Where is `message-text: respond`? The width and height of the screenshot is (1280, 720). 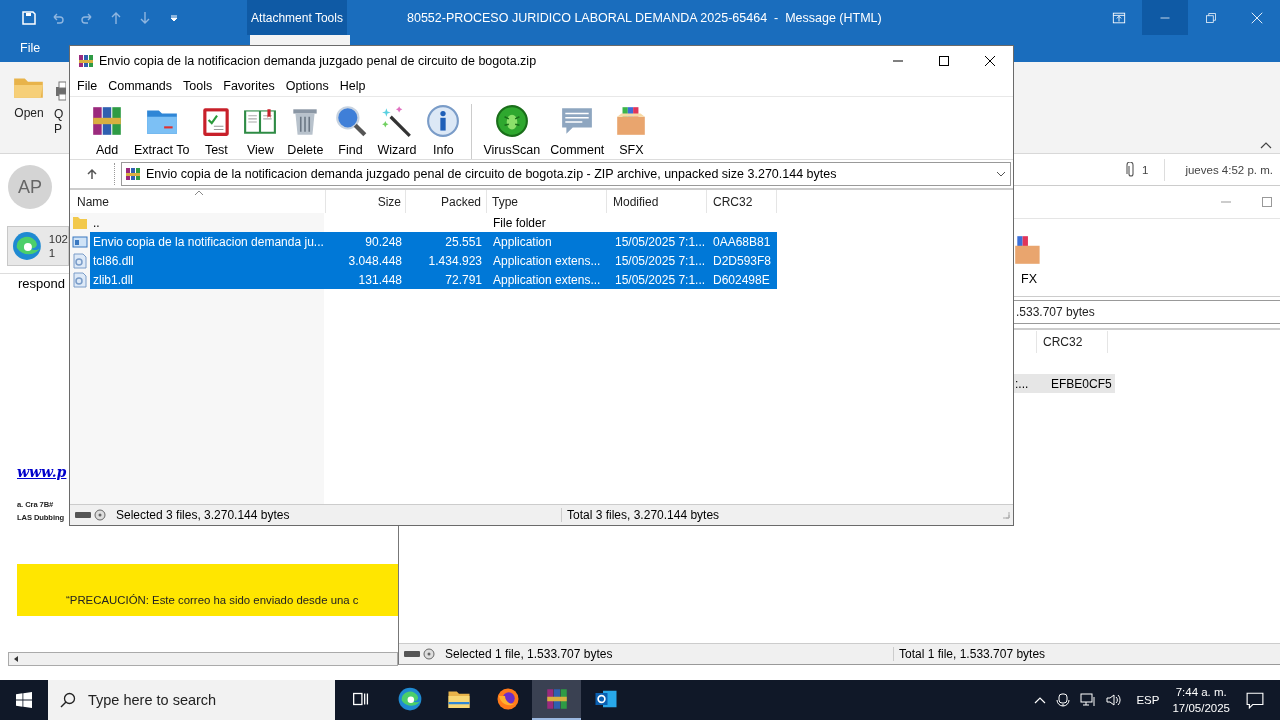 message-text: respond is located at coordinates (41, 284).